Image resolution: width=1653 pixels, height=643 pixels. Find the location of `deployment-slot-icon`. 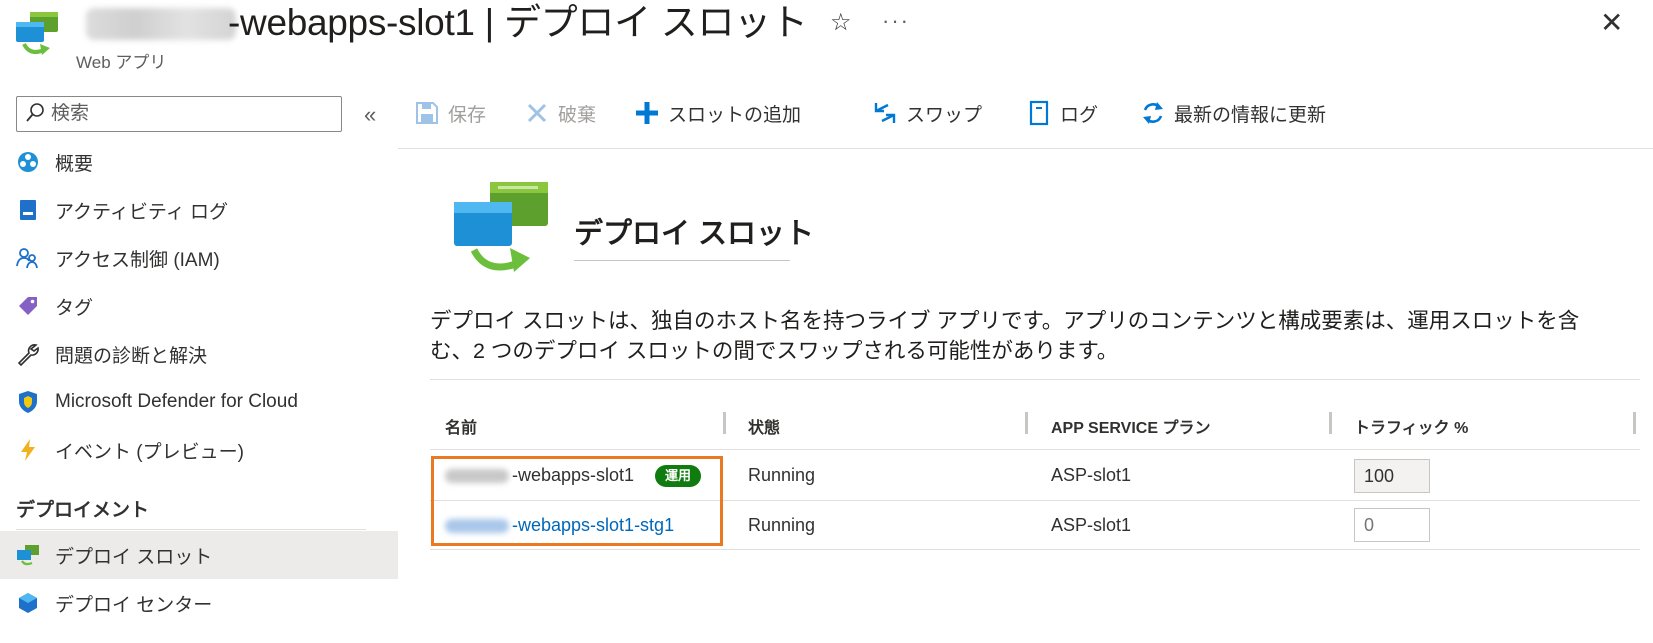

deployment-slot-icon is located at coordinates (28, 555).